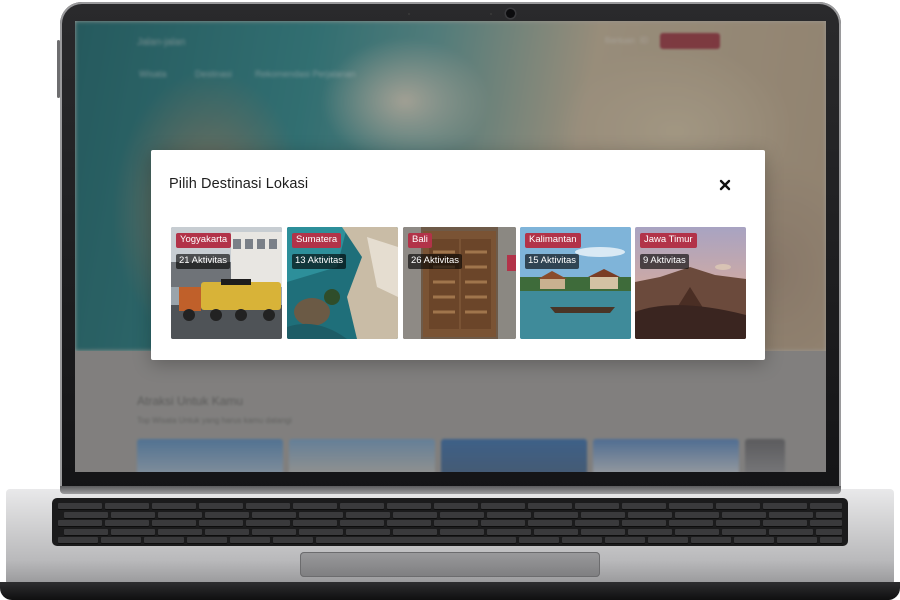 The height and width of the screenshot is (600, 900). Describe the element at coordinates (552, 261) in the screenshot. I see `activity-count-badge: 15 Aktivitas` at that location.